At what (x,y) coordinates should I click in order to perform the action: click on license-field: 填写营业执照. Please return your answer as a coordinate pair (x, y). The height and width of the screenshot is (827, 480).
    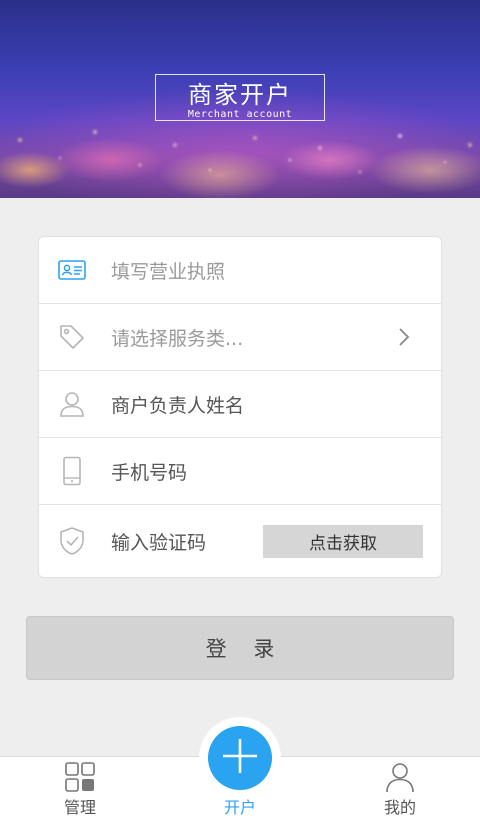
    Looking at the image, I should click on (240, 270).